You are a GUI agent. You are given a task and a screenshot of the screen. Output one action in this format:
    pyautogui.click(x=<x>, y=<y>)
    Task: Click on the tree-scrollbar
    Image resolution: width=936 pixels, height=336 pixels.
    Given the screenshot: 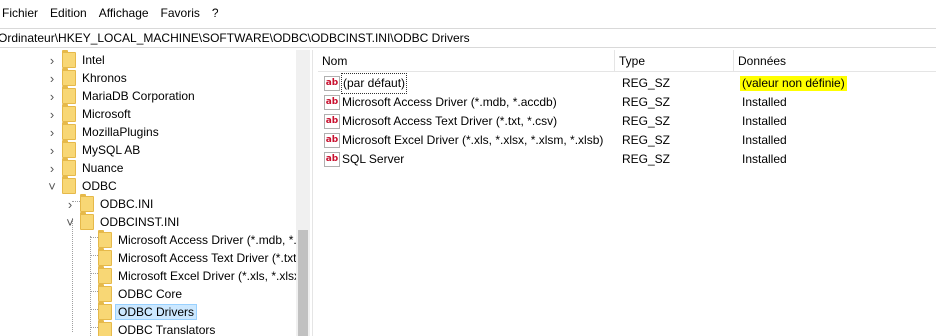 What is the action you would take?
    pyautogui.click(x=303, y=193)
    